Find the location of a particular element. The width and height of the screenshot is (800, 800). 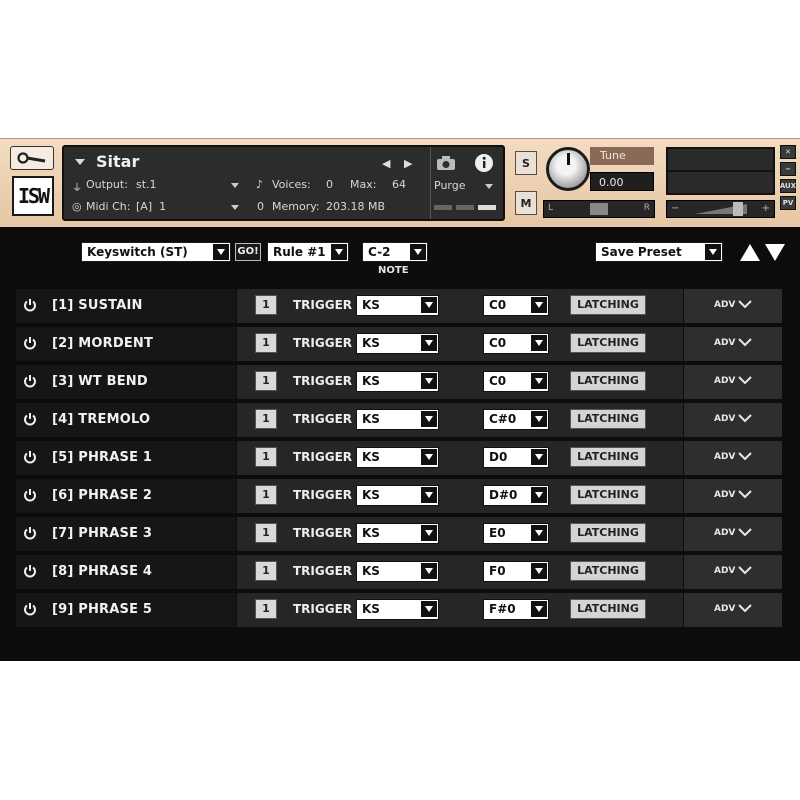

minimize-icon: − is located at coordinates (788, 169).